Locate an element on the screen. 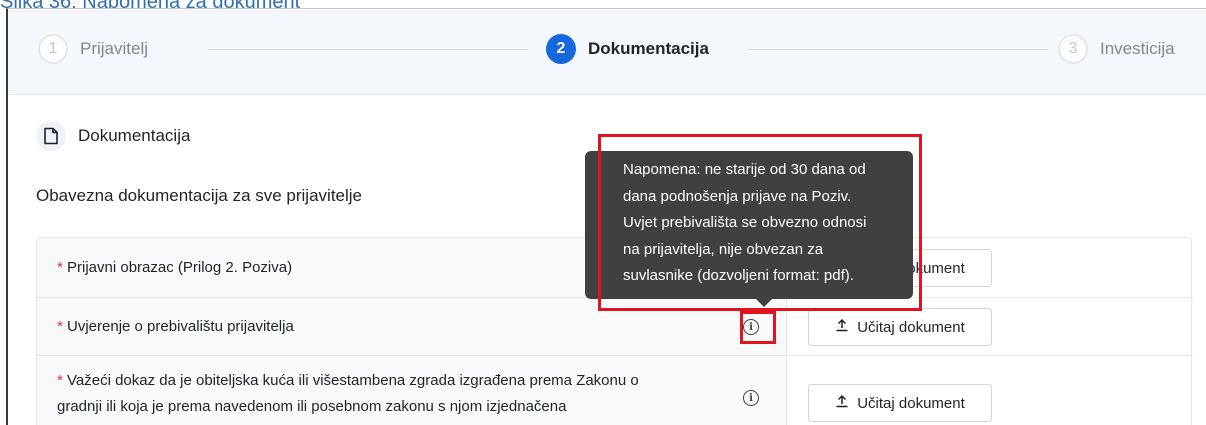  step-dokumentacija: 2 Dokumentacija is located at coordinates (627, 49).